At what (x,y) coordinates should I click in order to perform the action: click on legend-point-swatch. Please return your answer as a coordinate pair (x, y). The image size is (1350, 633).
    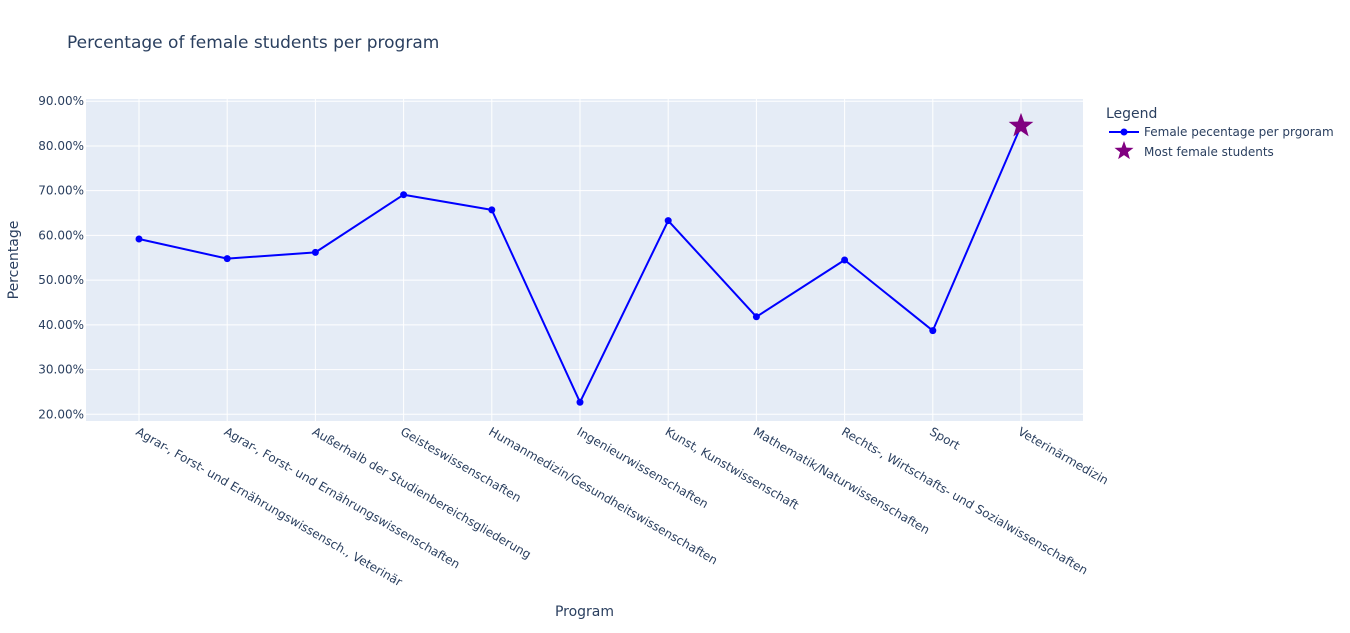
    Looking at the image, I should click on (1124, 132).